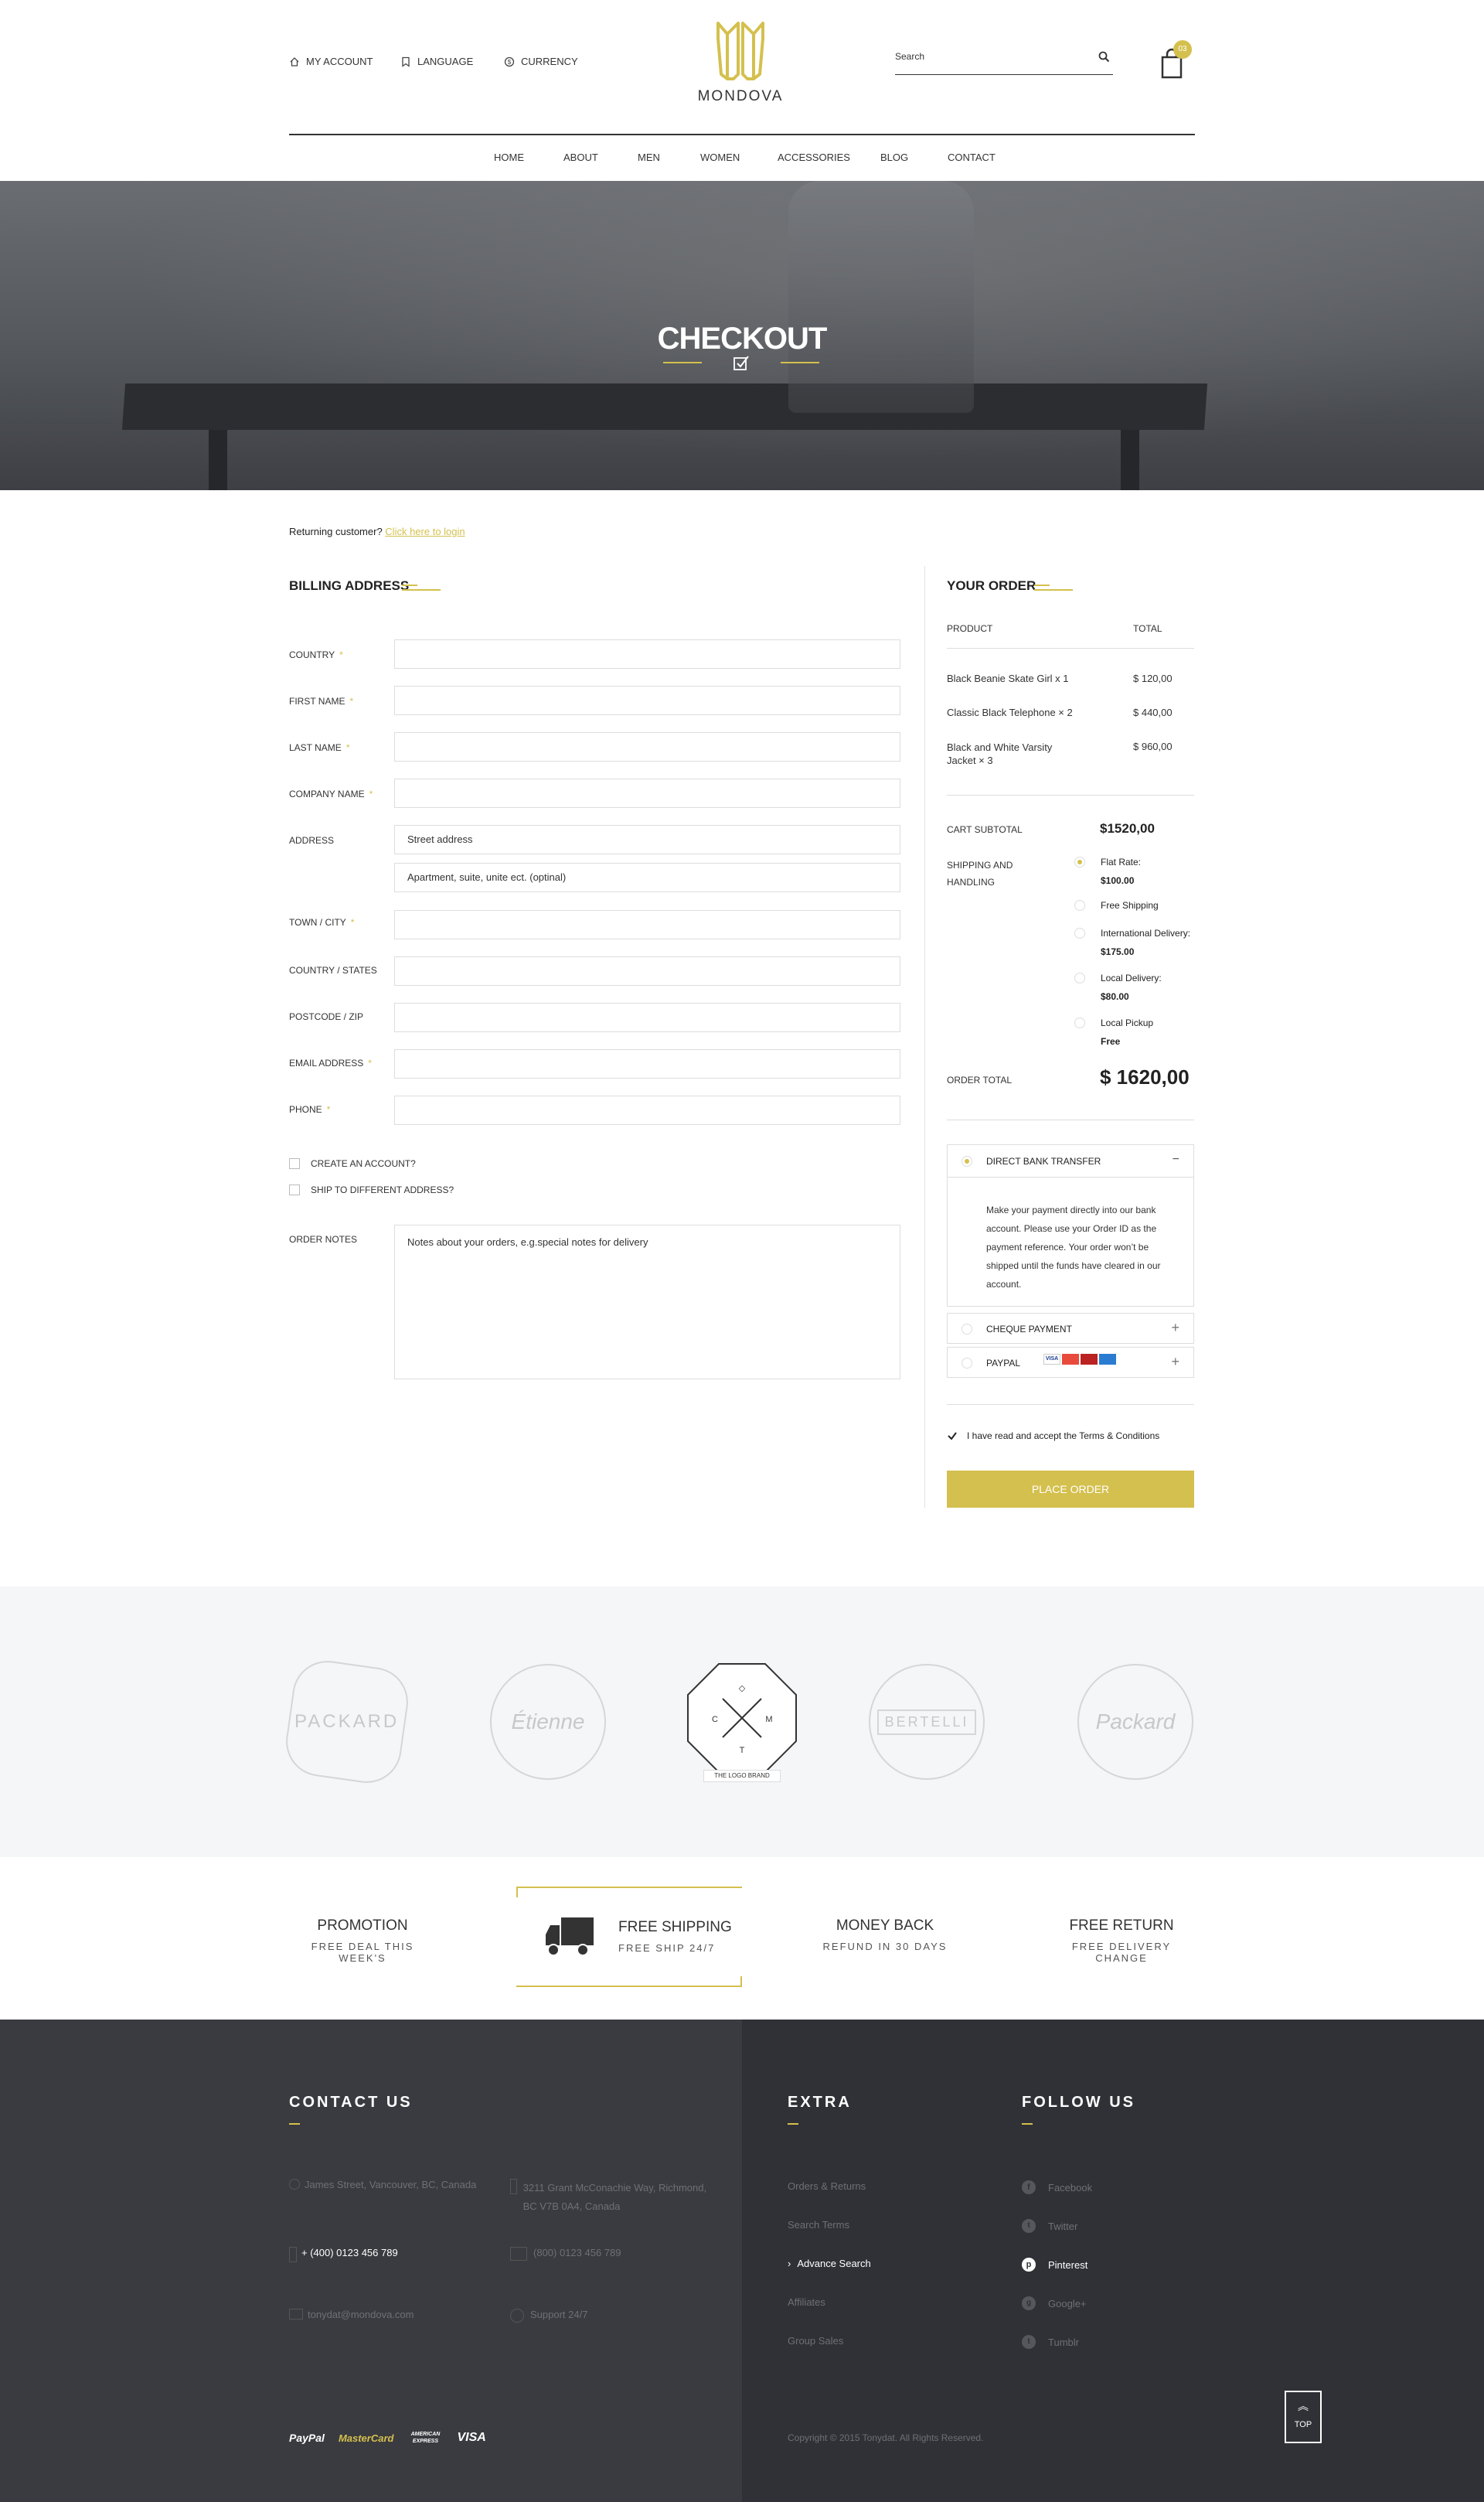  I want to click on paypal-radio, so click(967, 1363).